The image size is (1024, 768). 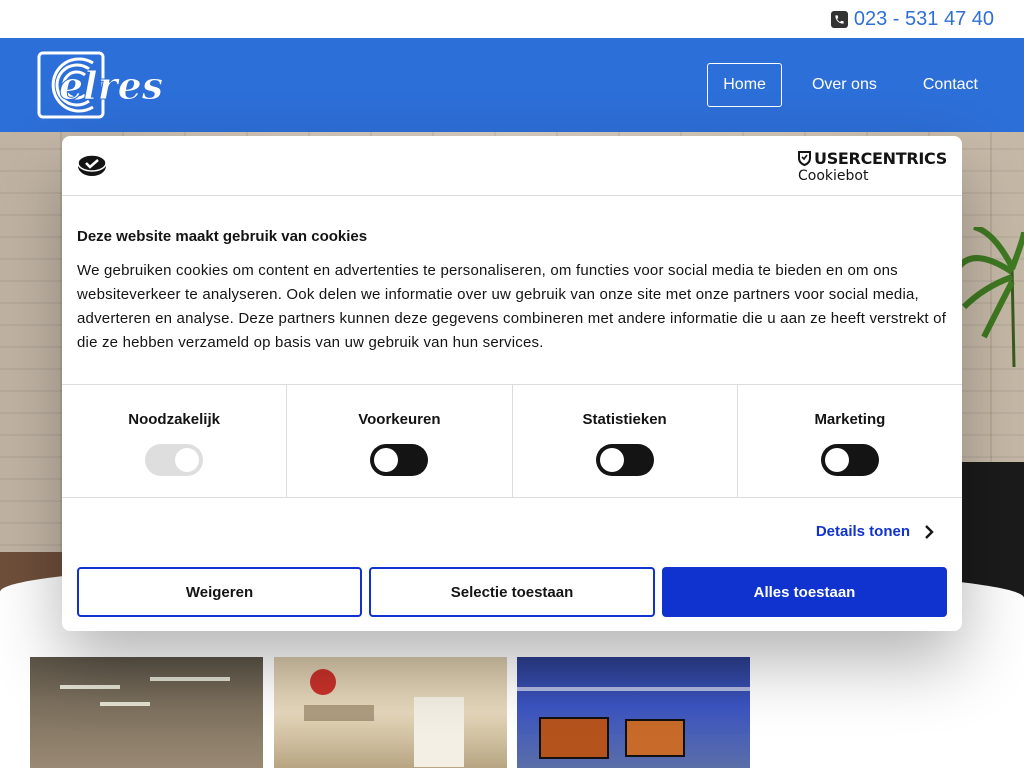 What do you see at coordinates (744, 85) in the screenshot?
I see `nav-home: Home` at bounding box center [744, 85].